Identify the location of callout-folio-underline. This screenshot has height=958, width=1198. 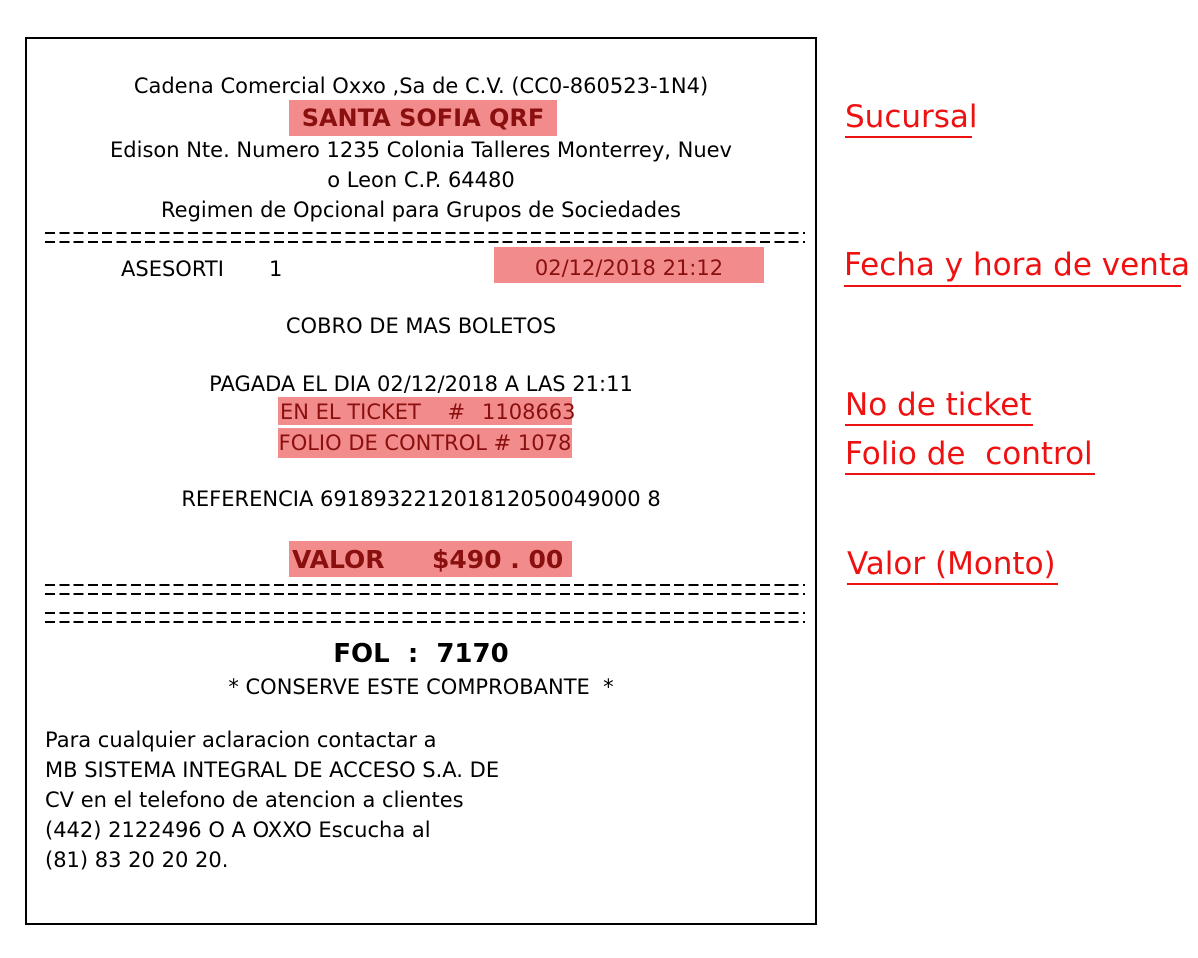
(970, 474).